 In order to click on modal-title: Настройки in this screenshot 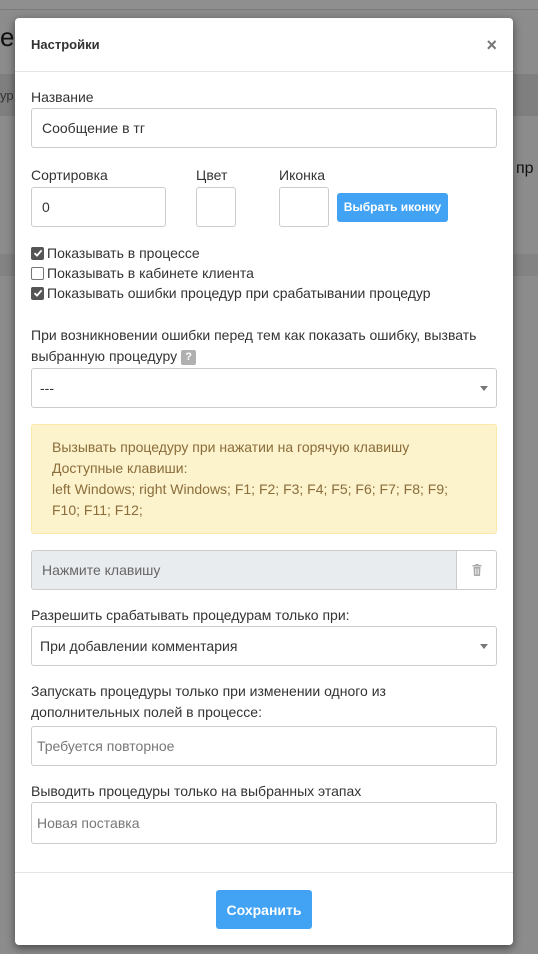, I will do `click(65, 44)`.